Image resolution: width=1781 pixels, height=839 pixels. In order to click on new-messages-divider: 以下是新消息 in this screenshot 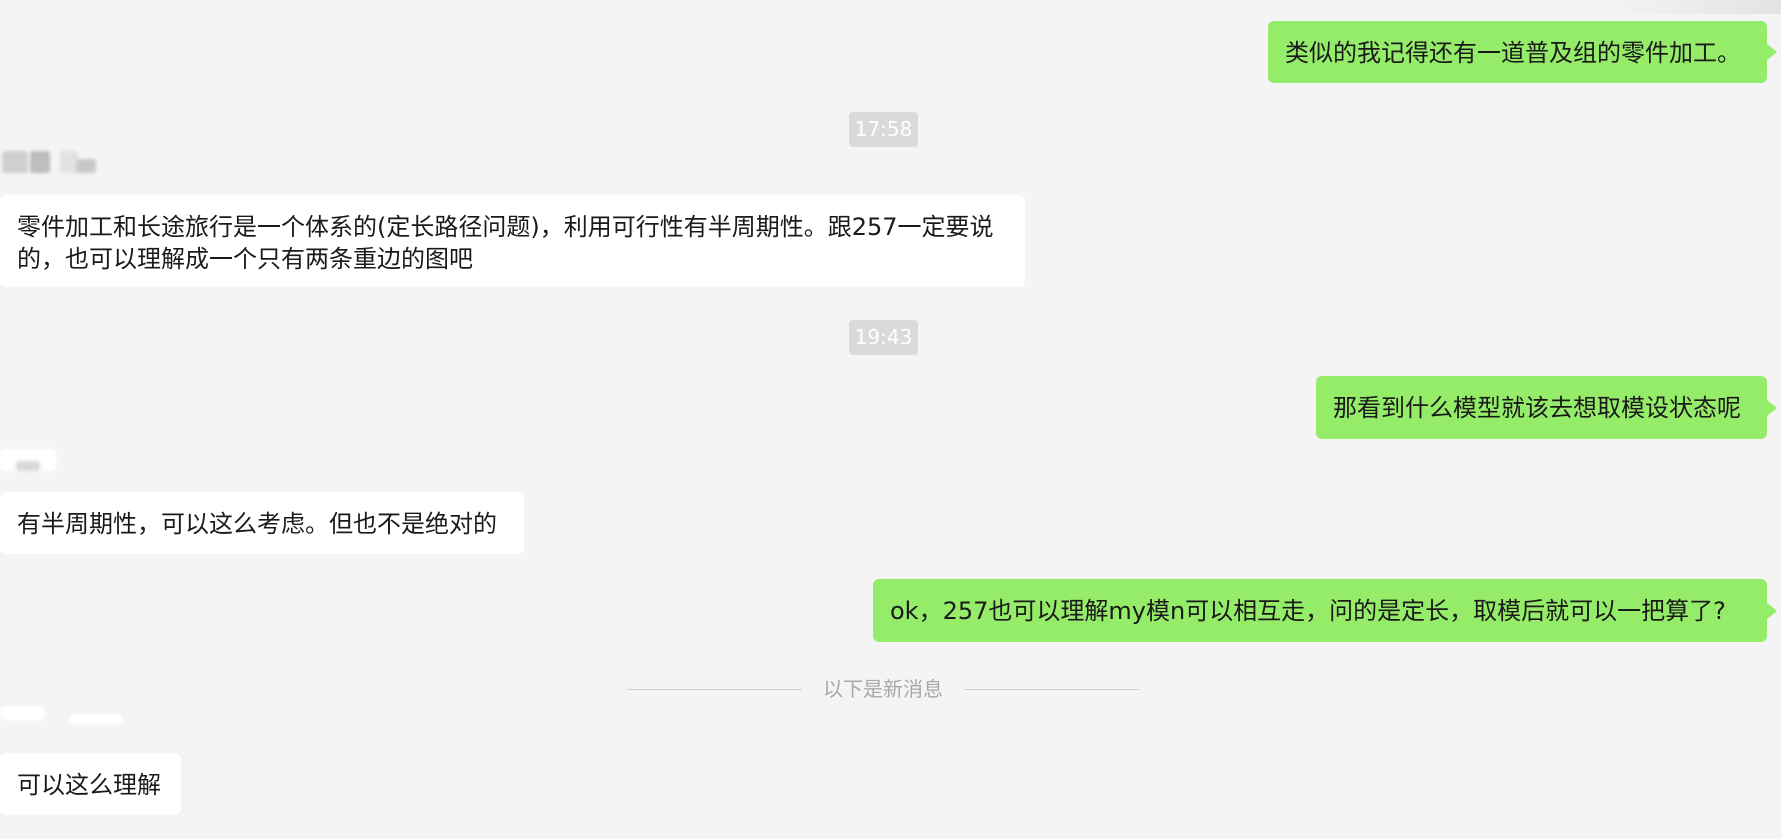, I will do `click(883, 689)`.